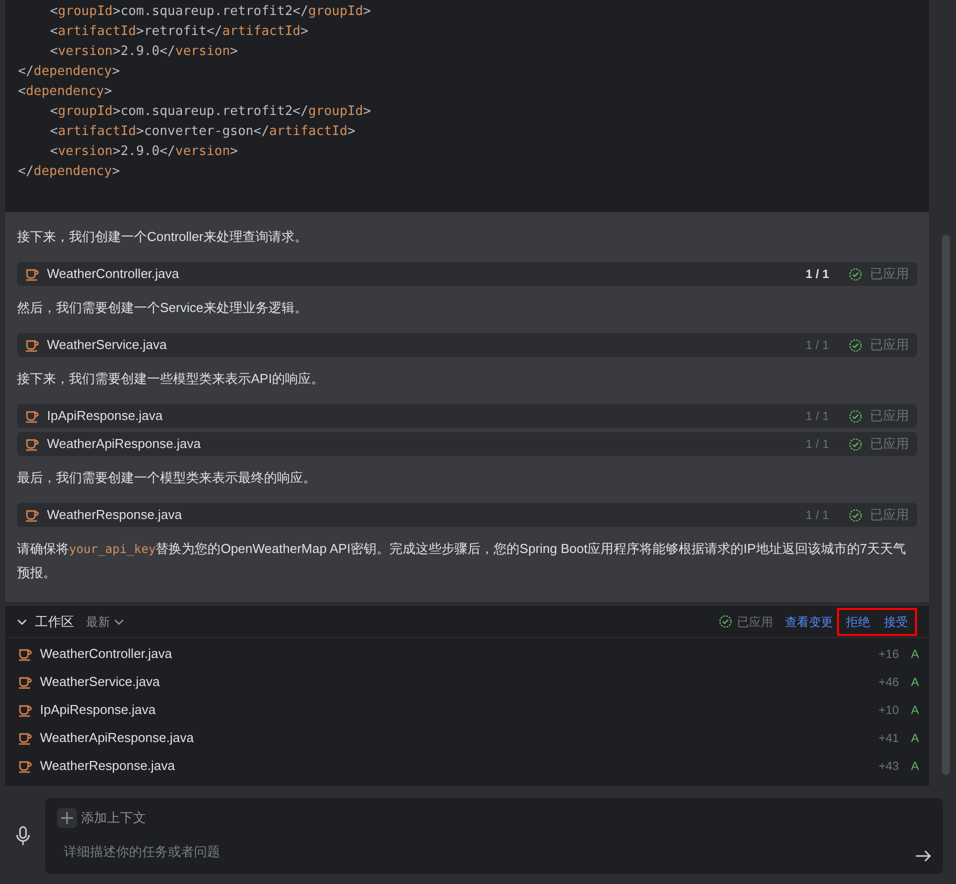 The image size is (956, 884). What do you see at coordinates (467, 654) in the screenshot?
I see `changed-file-row: WeatherController.java +16 A` at bounding box center [467, 654].